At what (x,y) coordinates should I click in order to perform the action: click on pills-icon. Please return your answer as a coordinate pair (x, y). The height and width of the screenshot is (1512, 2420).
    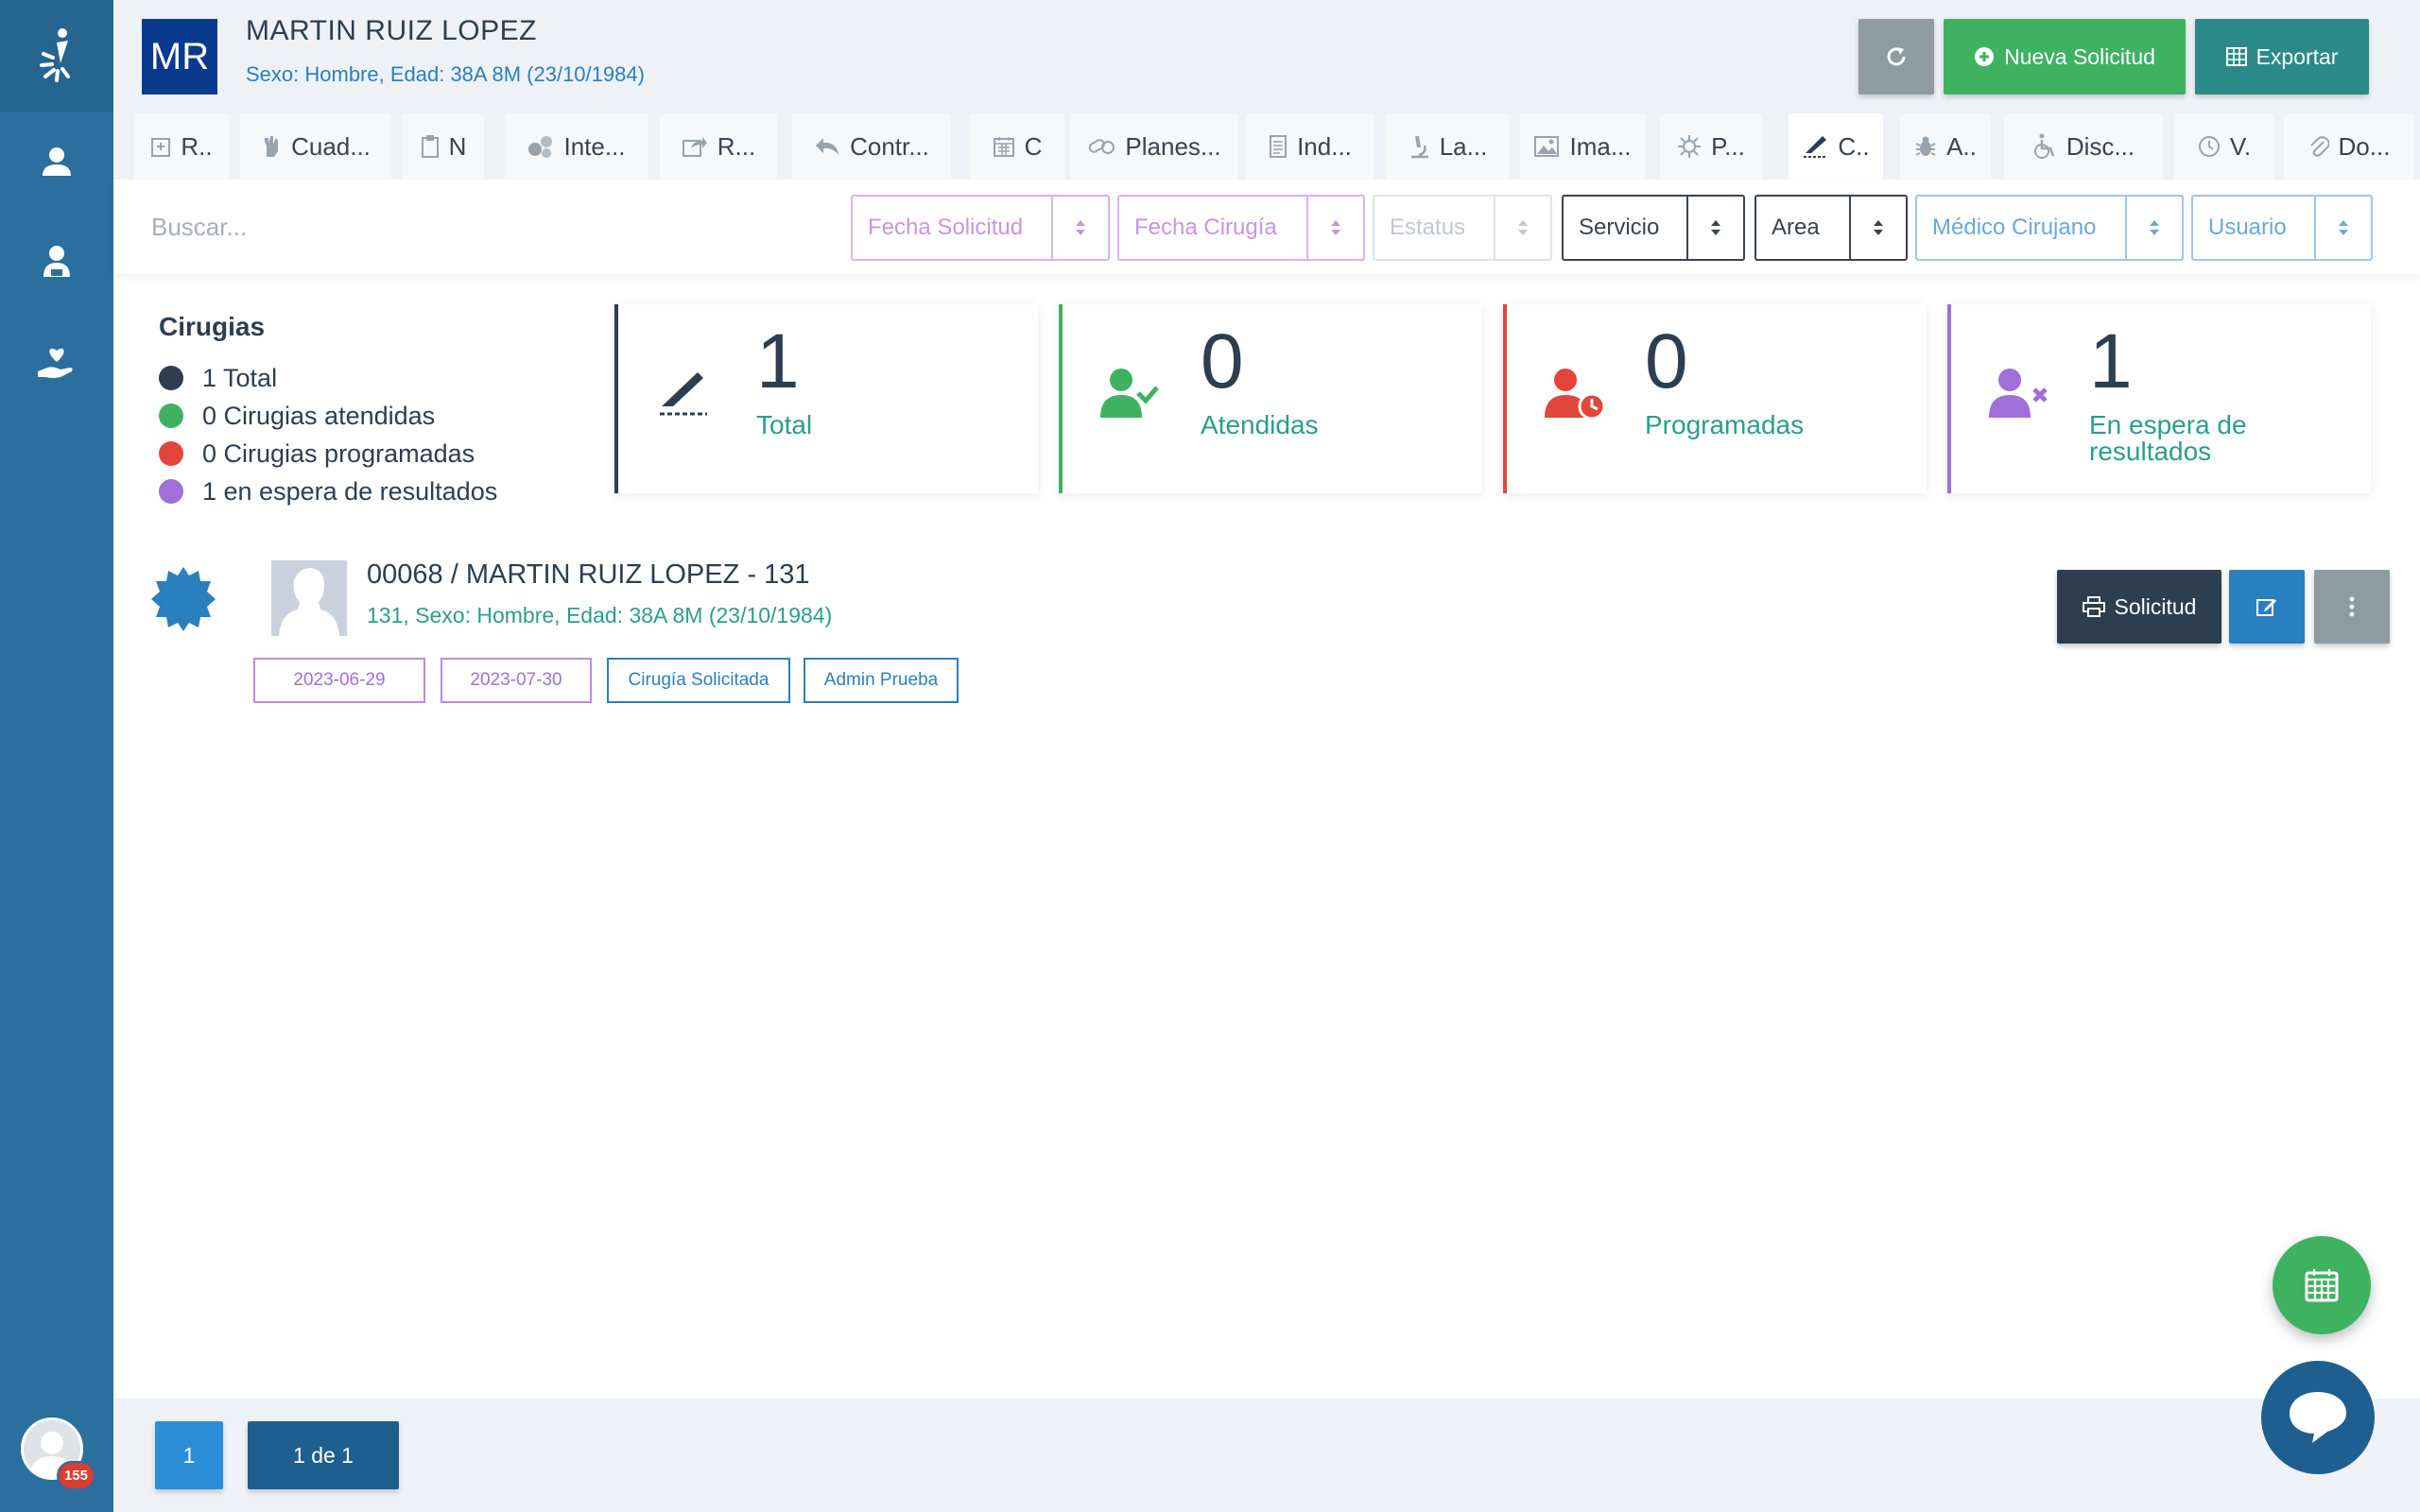
    Looking at the image, I should click on (1102, 146).